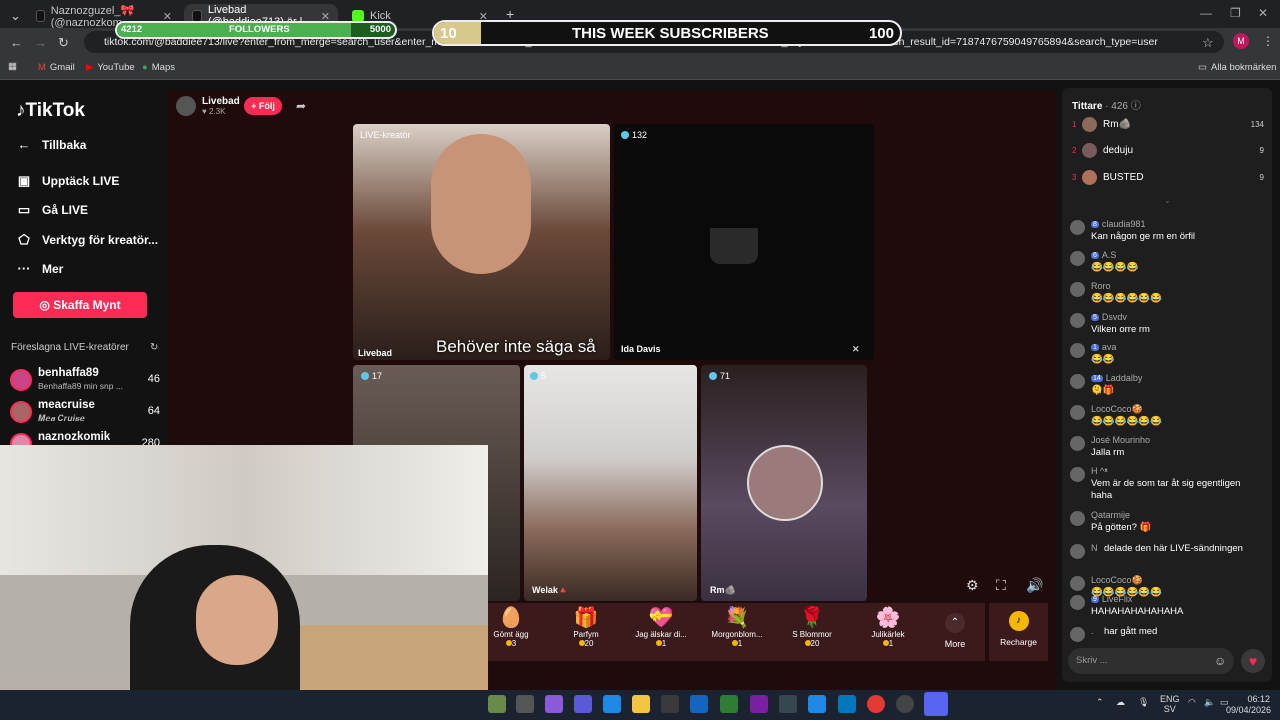  What do you see at coordinates (51, 144) in the screenshot?
I see `back-link: ← Tillbaka` at bounding box center [51, 144].